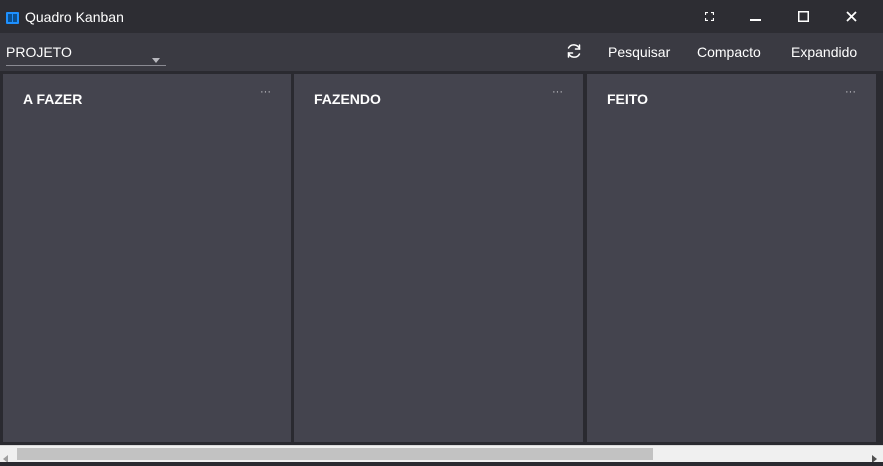 This screenshot has height=466, width=883. Describe the element at coordinates (39, 52) in the screenshot. I see `project-select-value: PROJETO` at that location.